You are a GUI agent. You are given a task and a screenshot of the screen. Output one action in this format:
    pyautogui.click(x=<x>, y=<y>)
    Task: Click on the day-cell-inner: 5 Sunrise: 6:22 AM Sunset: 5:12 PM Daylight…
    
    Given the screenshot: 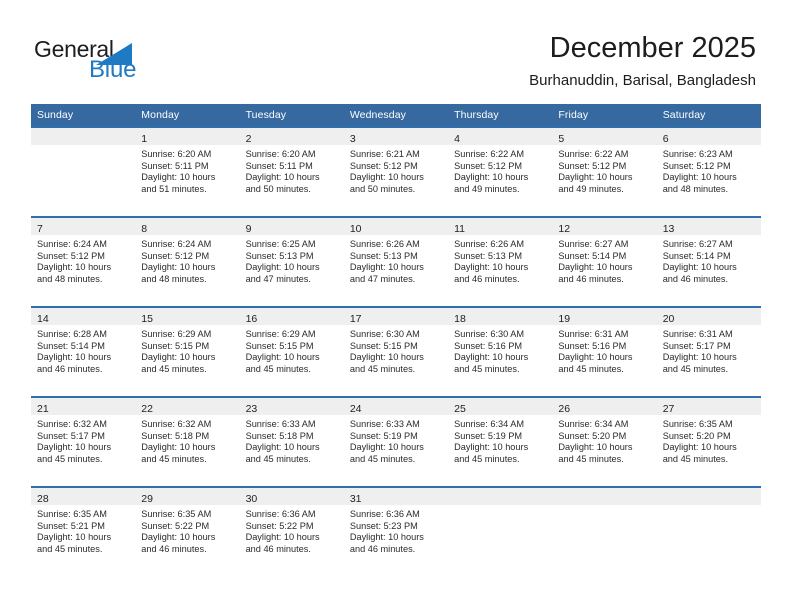 What is the action you would take?
    pyautogui.click(x=604, y=172)
    